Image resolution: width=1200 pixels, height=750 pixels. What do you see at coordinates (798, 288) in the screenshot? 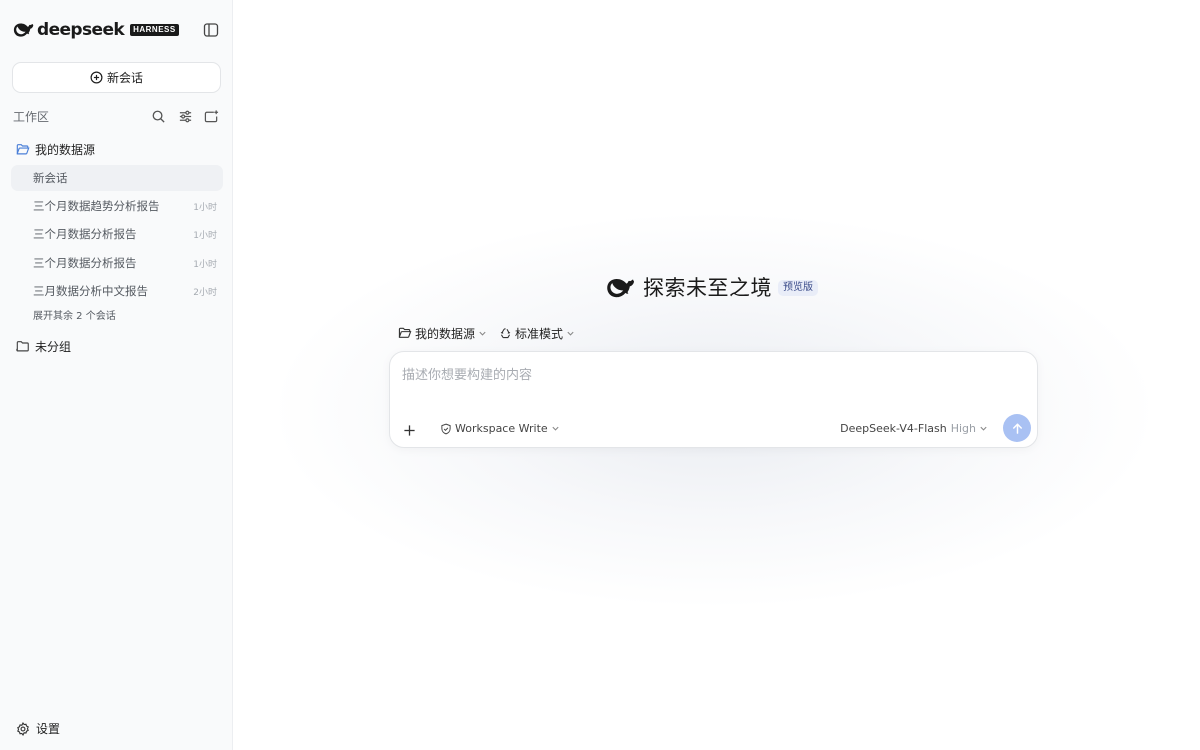
I see `preview-badge: 预览版` at bounding box center [798, 288].